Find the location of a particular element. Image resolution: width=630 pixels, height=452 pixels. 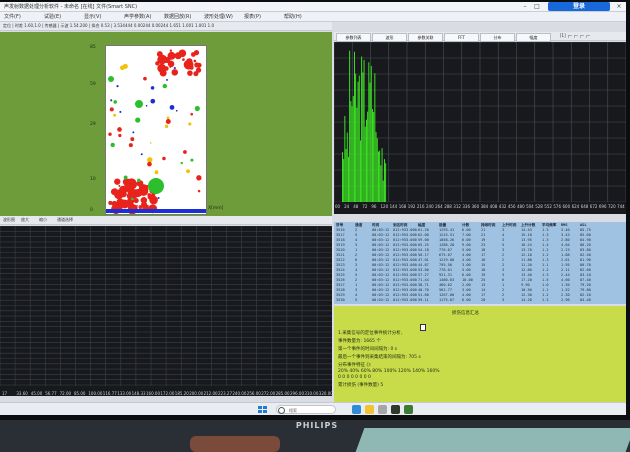

menu-item: 数据回放(R) is located at coordinates (177, 16).